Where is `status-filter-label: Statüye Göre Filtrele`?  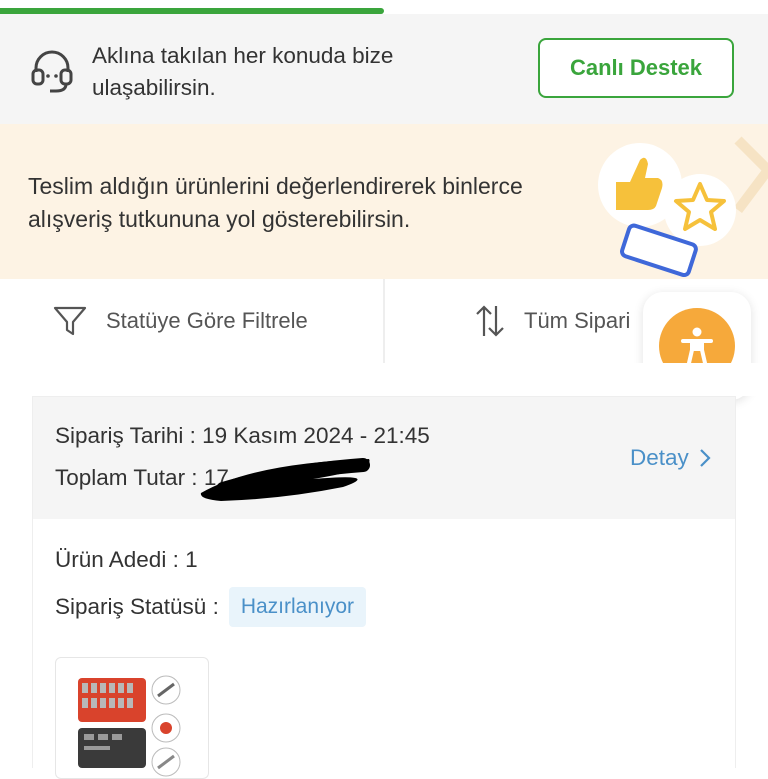
status-filter-label: Statüye Göre Filtrele is located at coordinates (207, 320).